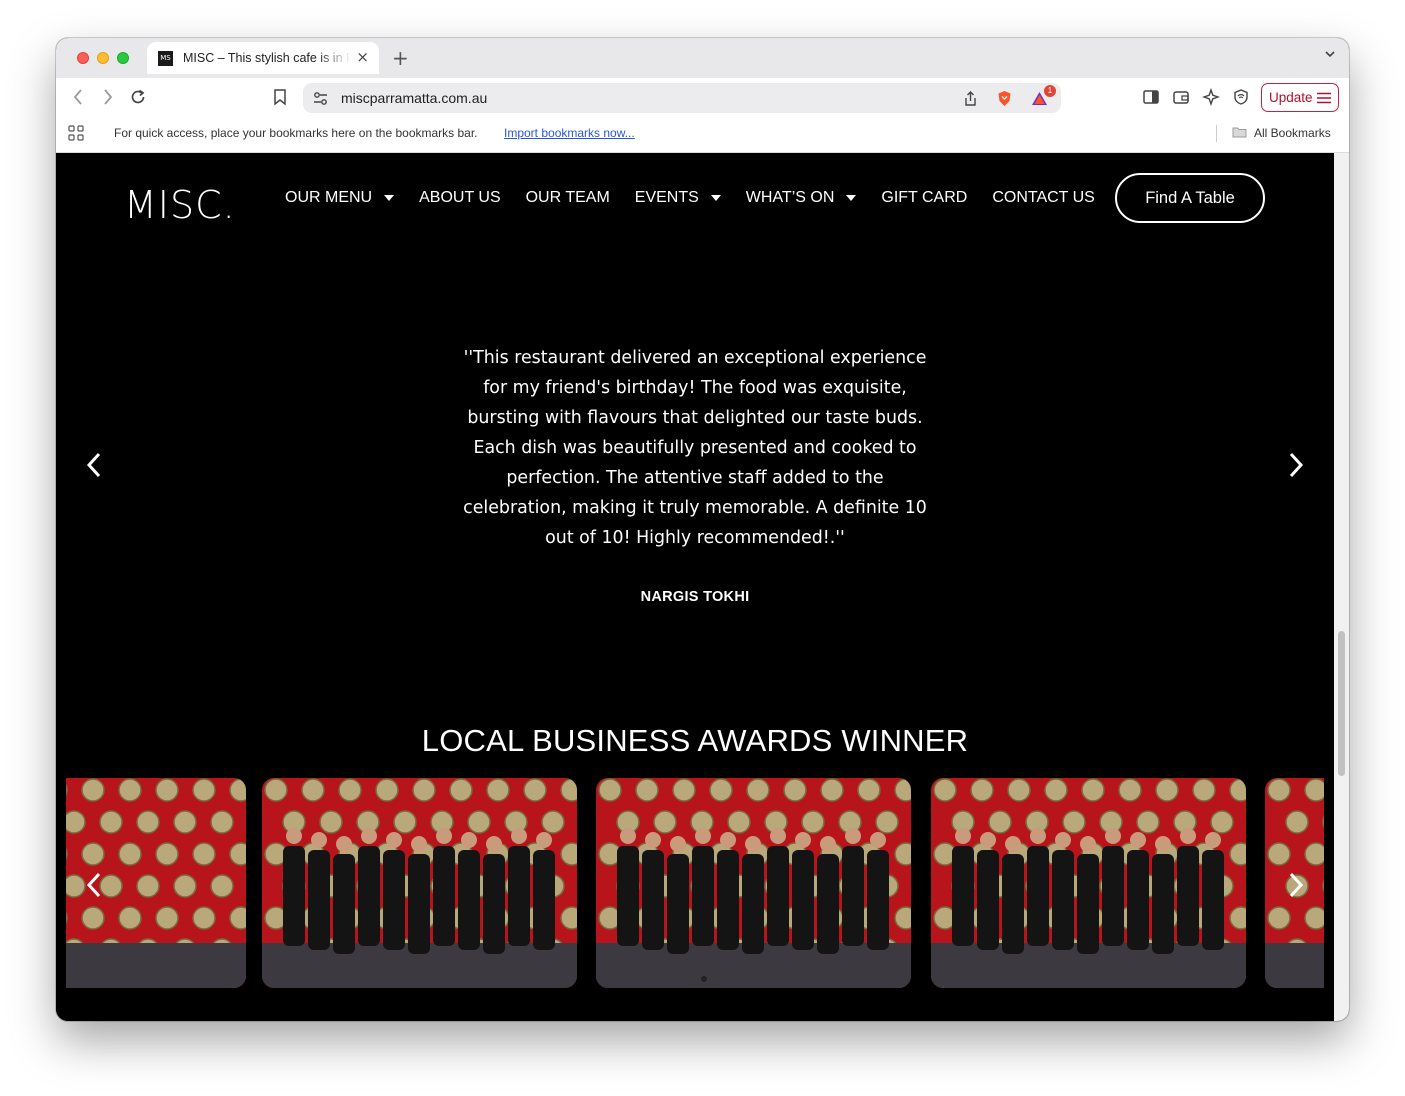 The image size is (1405, 1096). Describe the element at coordinates (329, 197) in the screenshot. I see `nav-item-label: OUR MENU` at that location.